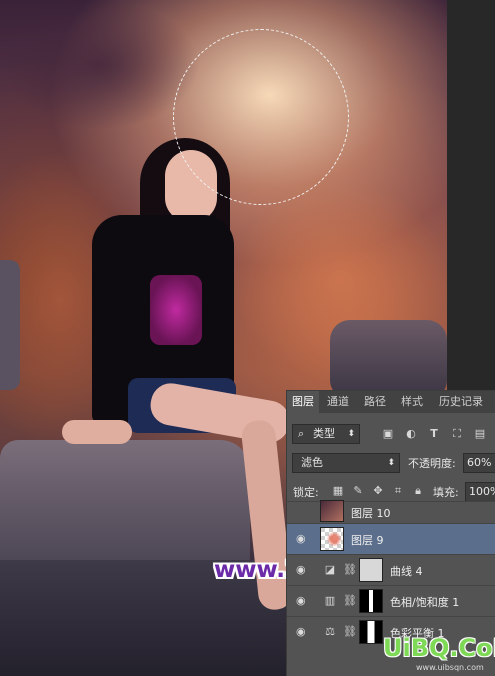 The height and width of the screenshot is (676, 495). I want to click on adjustment-filter-icon: ◐, so click(411, 434).